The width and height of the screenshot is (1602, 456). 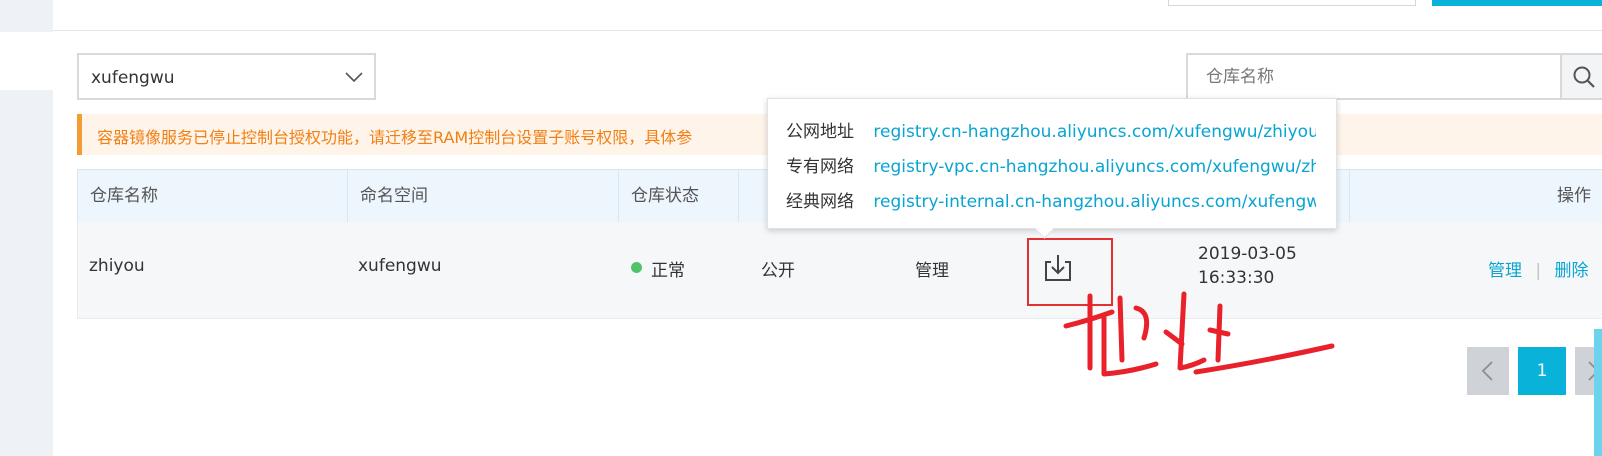 I want to click on chevron-down-icon, so click(x=354, y=77).